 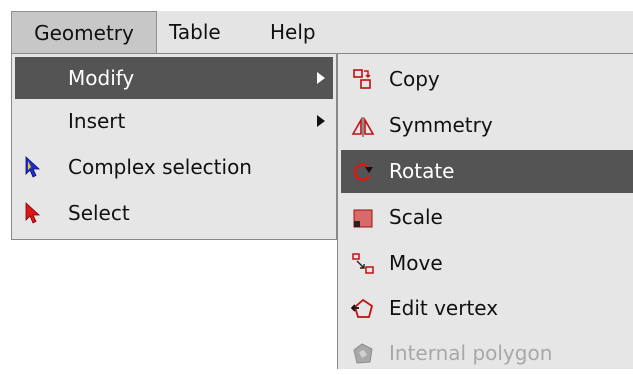 What do you see at coordinates (174, 213) in the screenshot?
I see `menu-item-select: Select` at bounding box center [174, 213].